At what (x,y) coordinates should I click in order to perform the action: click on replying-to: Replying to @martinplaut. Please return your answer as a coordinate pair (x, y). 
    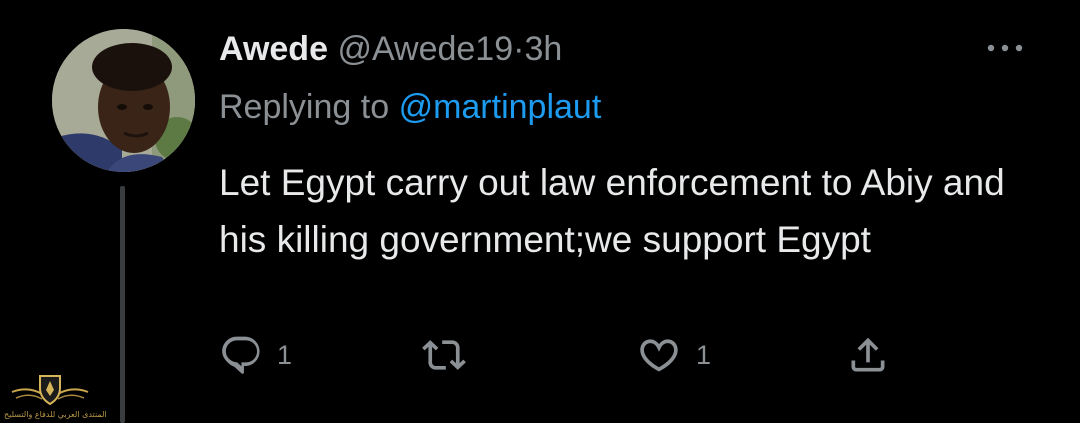
    Looking at the image, I should click on (410, 107).